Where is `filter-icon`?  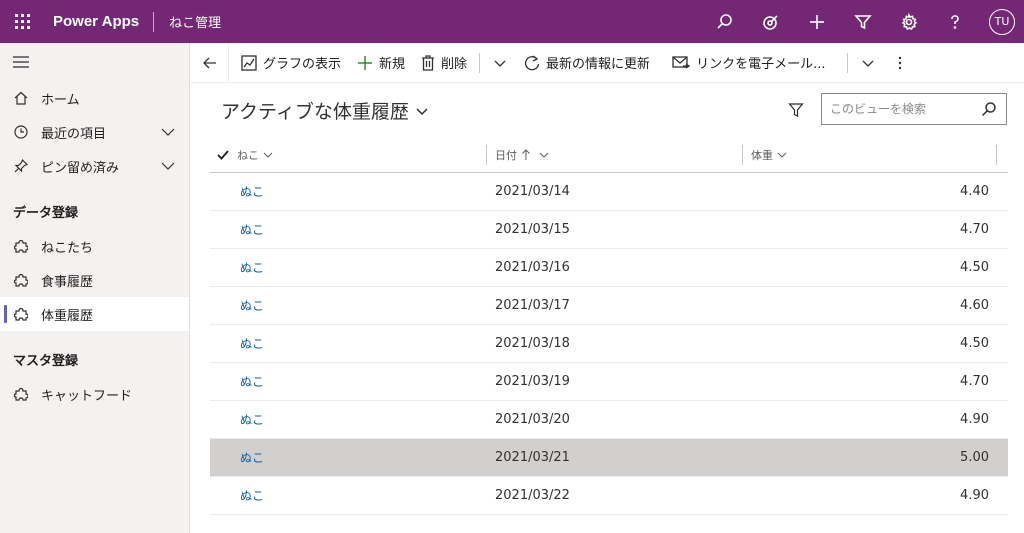
filter-icon is located at coordinates (796, 110).